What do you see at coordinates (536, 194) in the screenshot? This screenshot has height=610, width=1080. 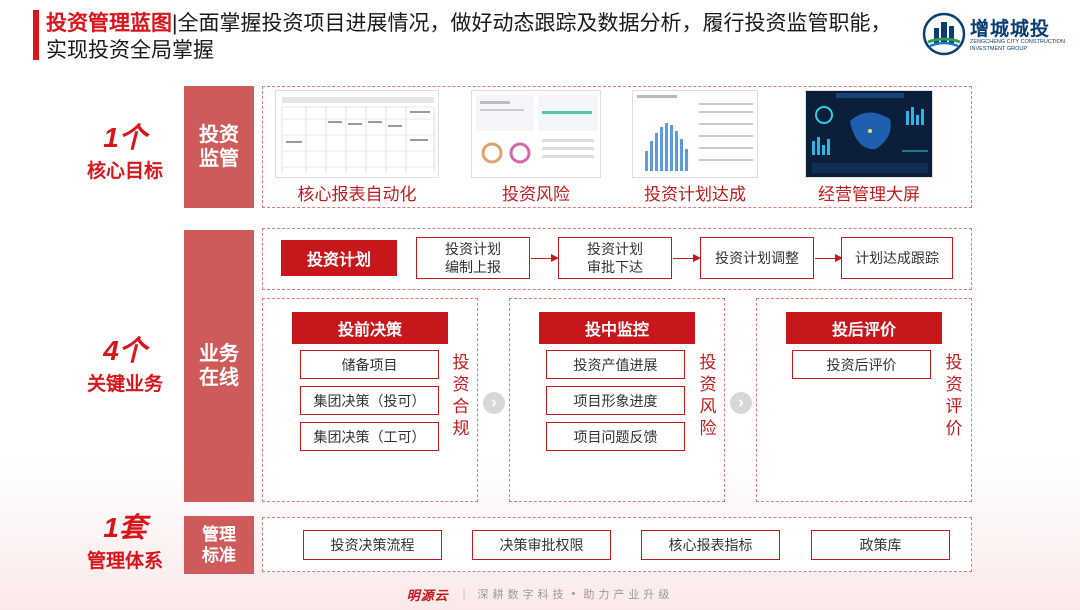 I see `supervision-item-2: 投资风险` at bounding box center [536, 194].